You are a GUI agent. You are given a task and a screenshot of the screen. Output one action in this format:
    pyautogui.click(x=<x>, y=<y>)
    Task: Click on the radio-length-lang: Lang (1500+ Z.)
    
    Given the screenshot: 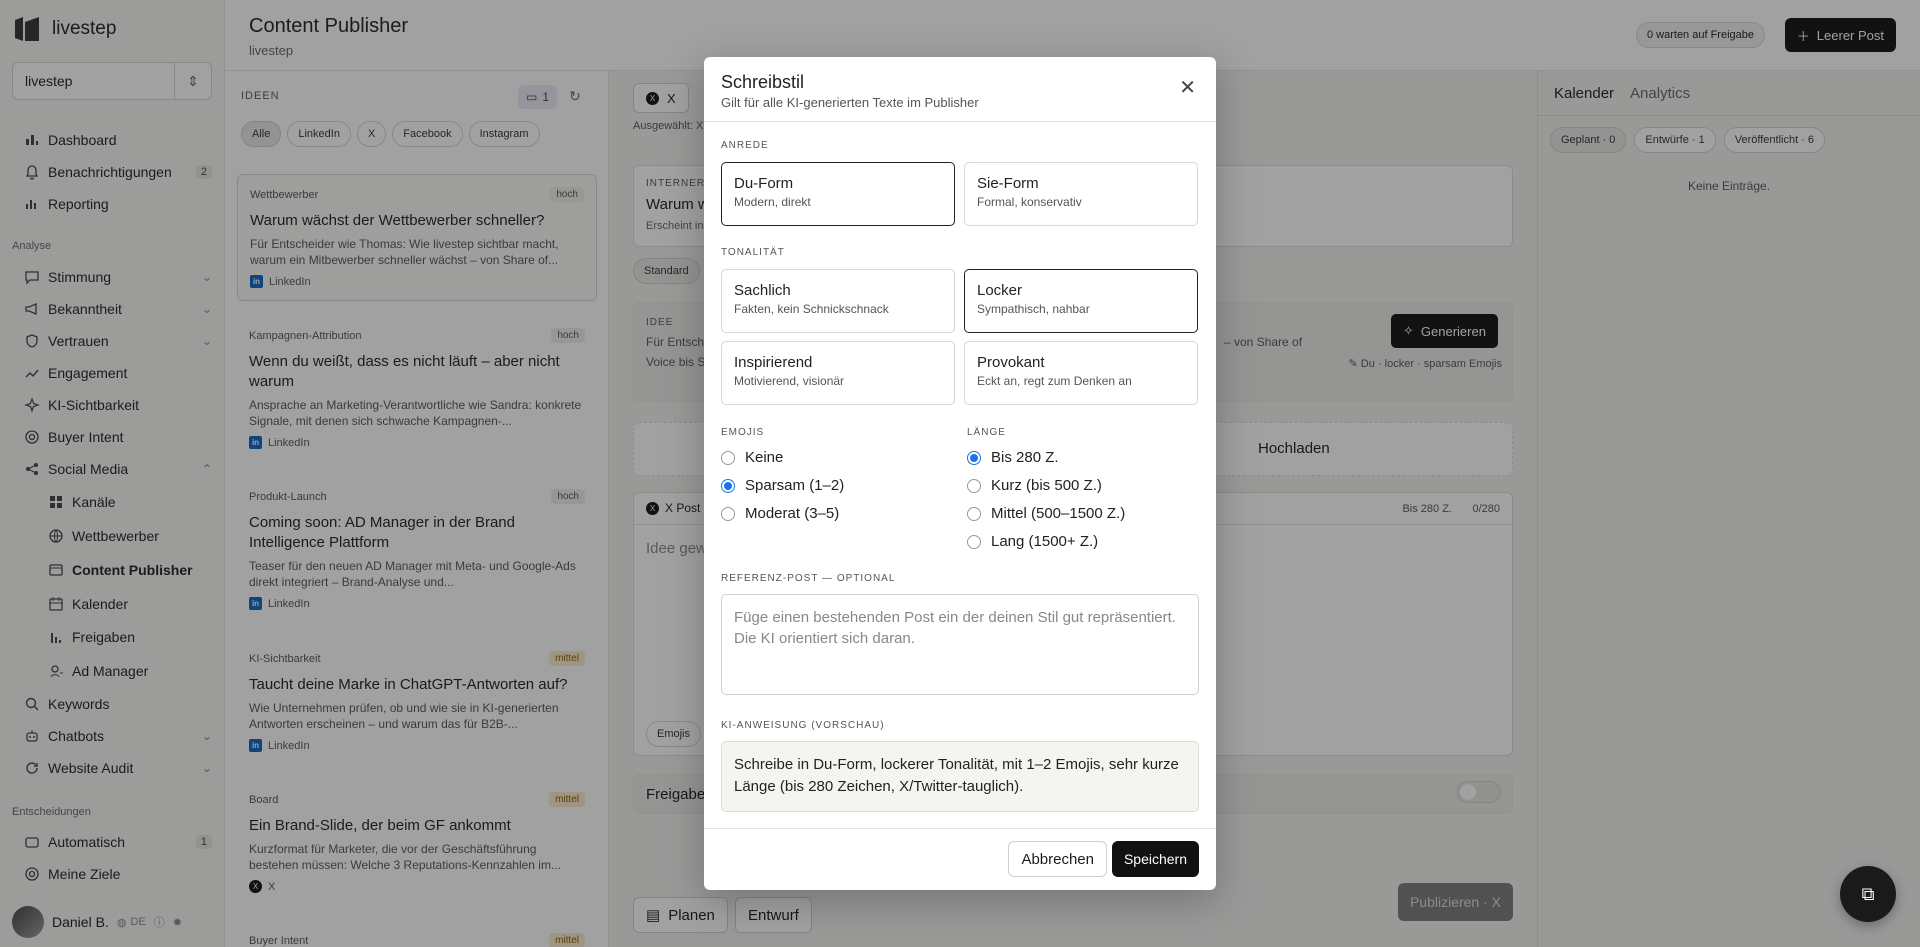 What is the action you would take?
    pyautogui.click(x=1032, y=541)
    